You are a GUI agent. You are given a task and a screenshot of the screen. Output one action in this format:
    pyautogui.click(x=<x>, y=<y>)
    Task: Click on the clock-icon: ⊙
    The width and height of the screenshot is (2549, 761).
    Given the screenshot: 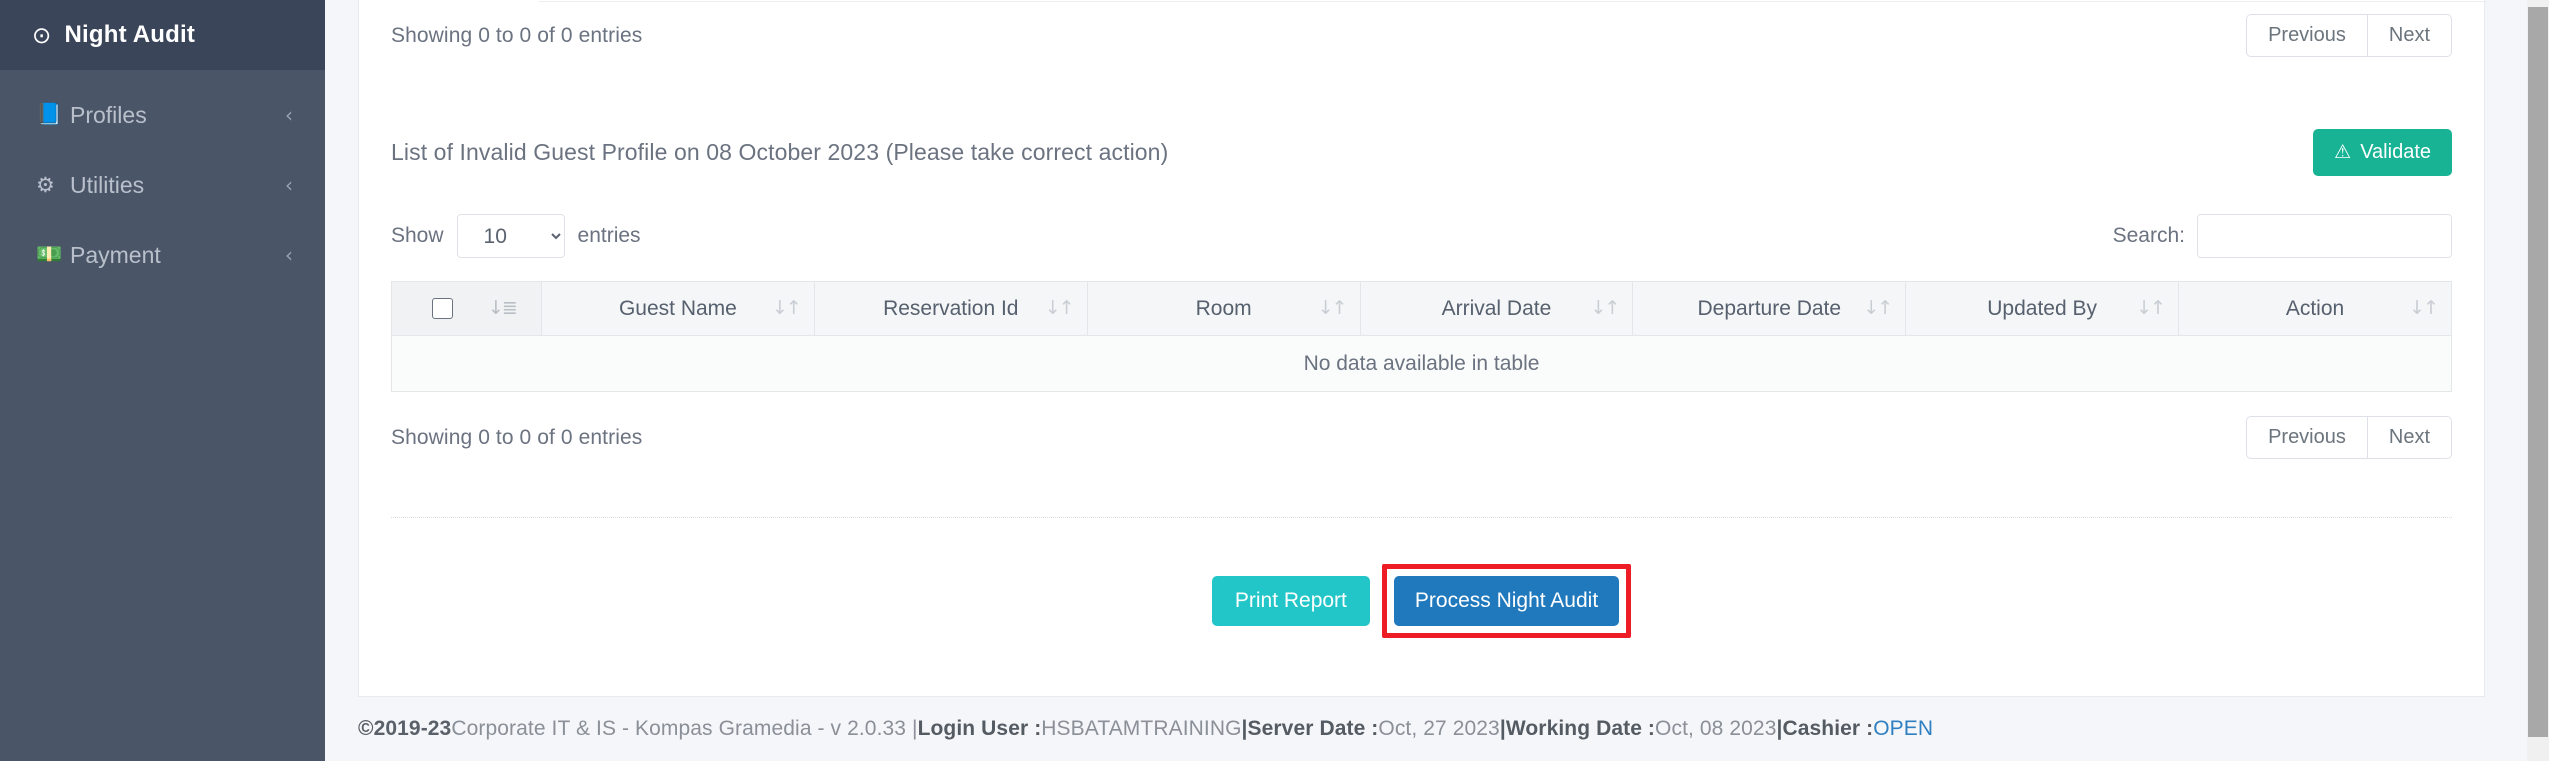 What is the action you would take?
    pyautogui.click(x=42, y=34)
    